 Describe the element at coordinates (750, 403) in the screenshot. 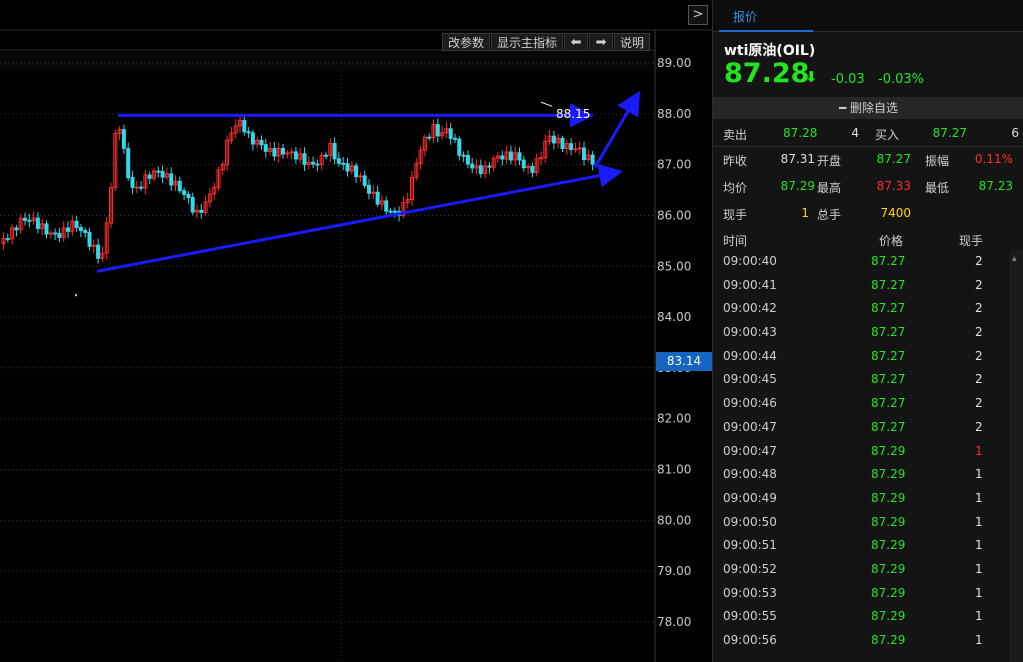

I see `tick-time: 09:00:46` at that location.